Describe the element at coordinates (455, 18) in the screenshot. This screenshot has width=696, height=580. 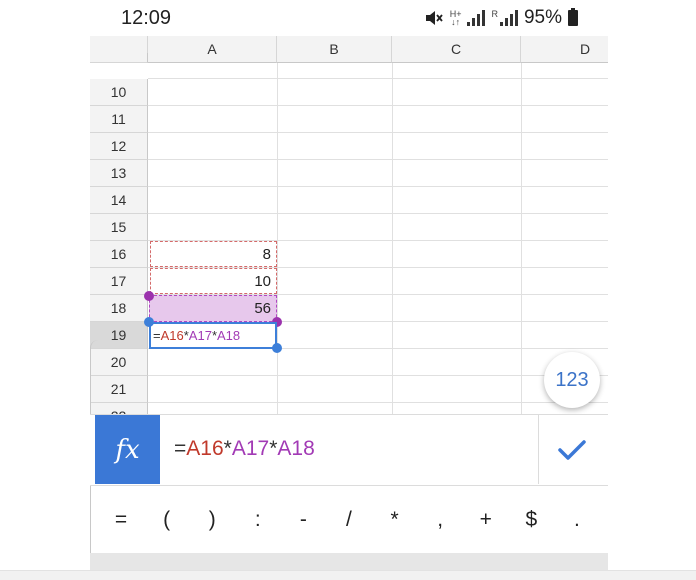
I see `network-type-icon: H+ ↓↑` at that location.